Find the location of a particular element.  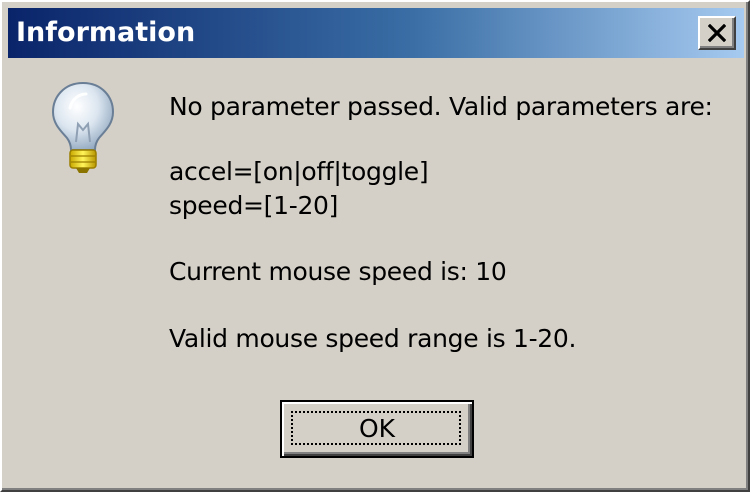

lightbulb-icon is located at coordinates (83, 128).